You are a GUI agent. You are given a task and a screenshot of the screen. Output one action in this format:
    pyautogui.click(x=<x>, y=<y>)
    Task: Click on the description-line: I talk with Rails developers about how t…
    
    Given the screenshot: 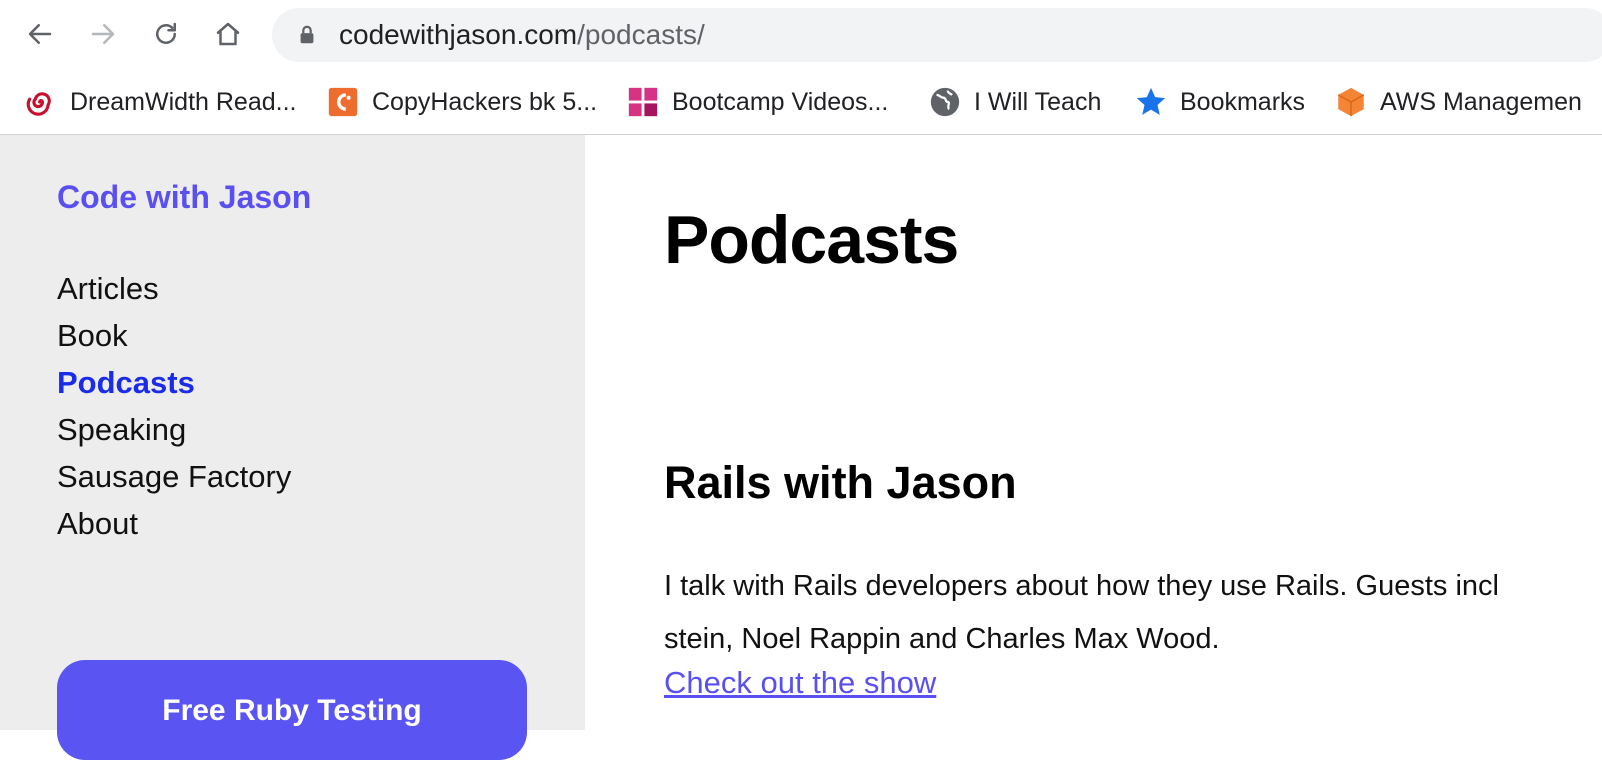 What is the action you would take?
    pyautogui.click(x=1081, y=586)
    